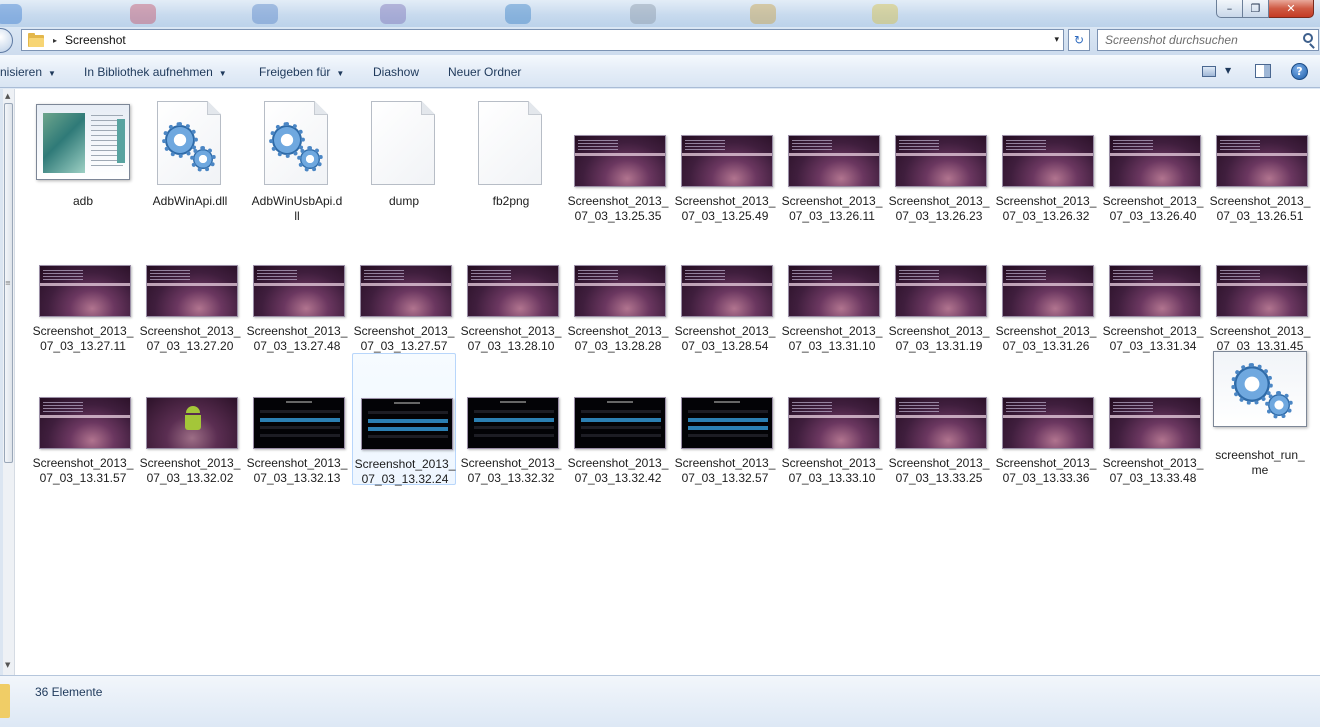 The height and width of the screenshot is (727, 1320). I want to click on view-options-chevron-icon: ▼, so click(1228, 70).